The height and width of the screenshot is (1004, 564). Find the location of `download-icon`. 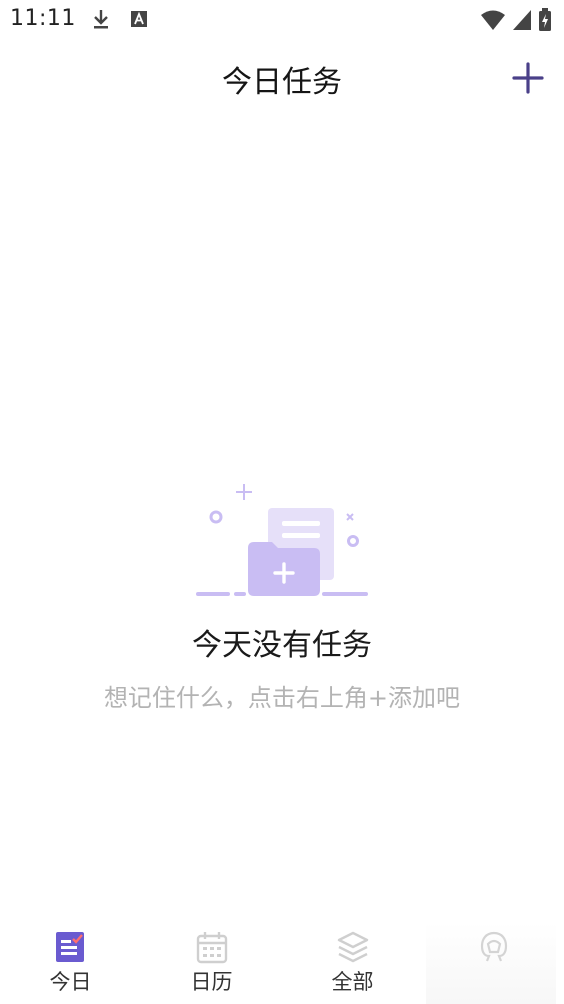

download-icon is located at coordinates (101, 19).